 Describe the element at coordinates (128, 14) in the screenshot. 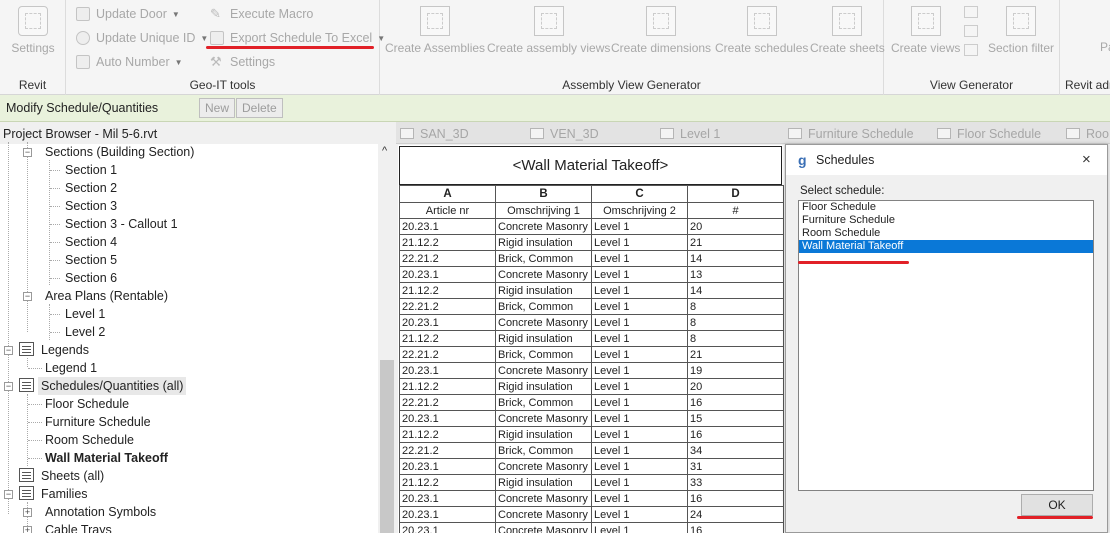

I see `update-door-button: Update Door ▼` at that location.